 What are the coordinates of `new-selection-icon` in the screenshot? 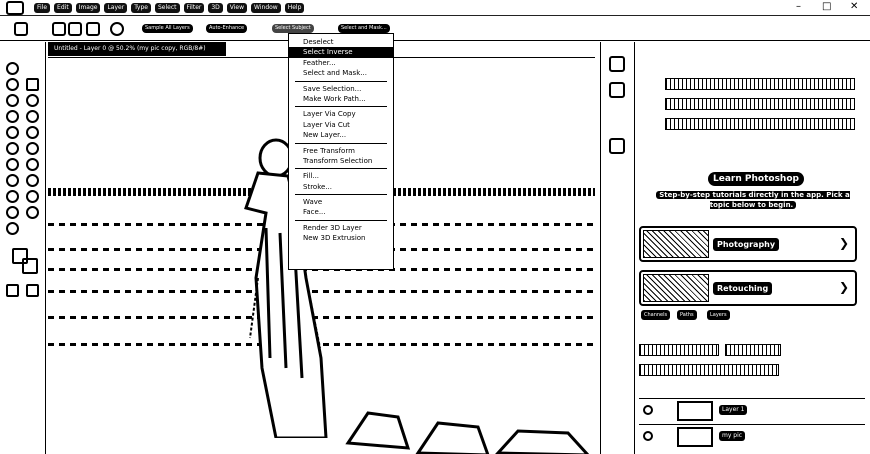 It's located at (59, 29).